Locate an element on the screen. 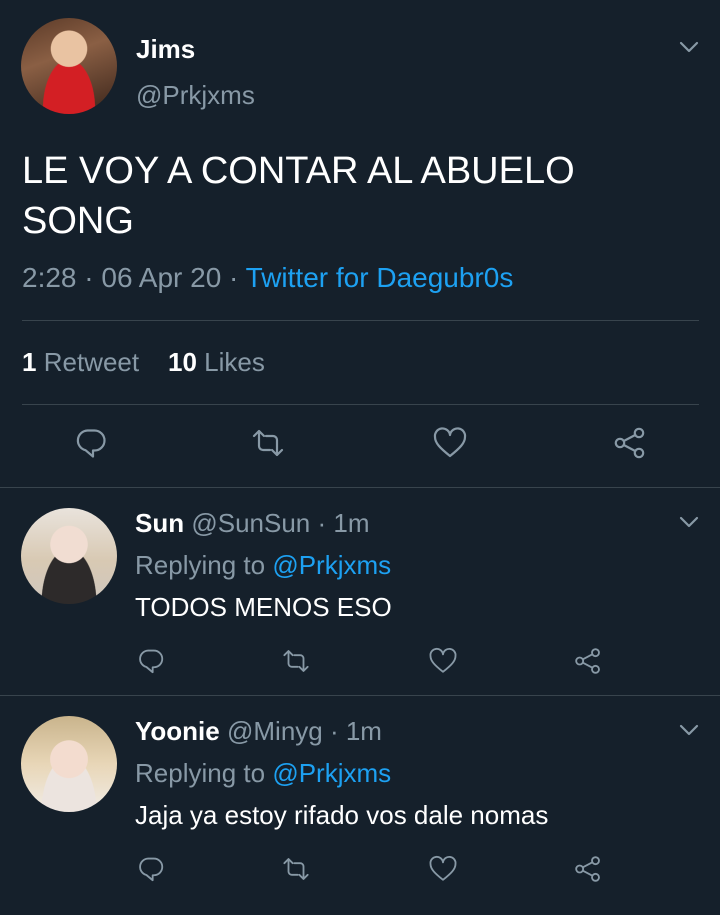 Image resolution: width=720 pixels, height=915 pixels. author-handle: @SunSun is located at coordinates (250, 523).